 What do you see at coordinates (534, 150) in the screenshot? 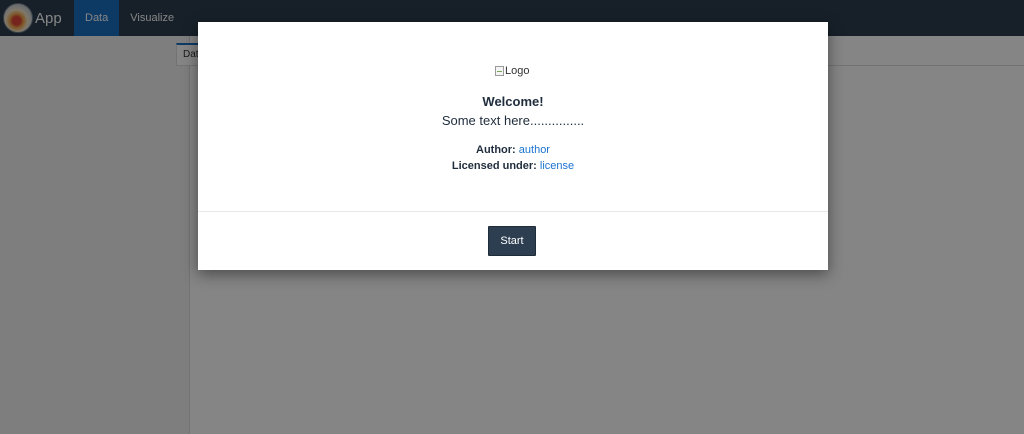
I see `author-link: author` at bounding box center [534, 150].